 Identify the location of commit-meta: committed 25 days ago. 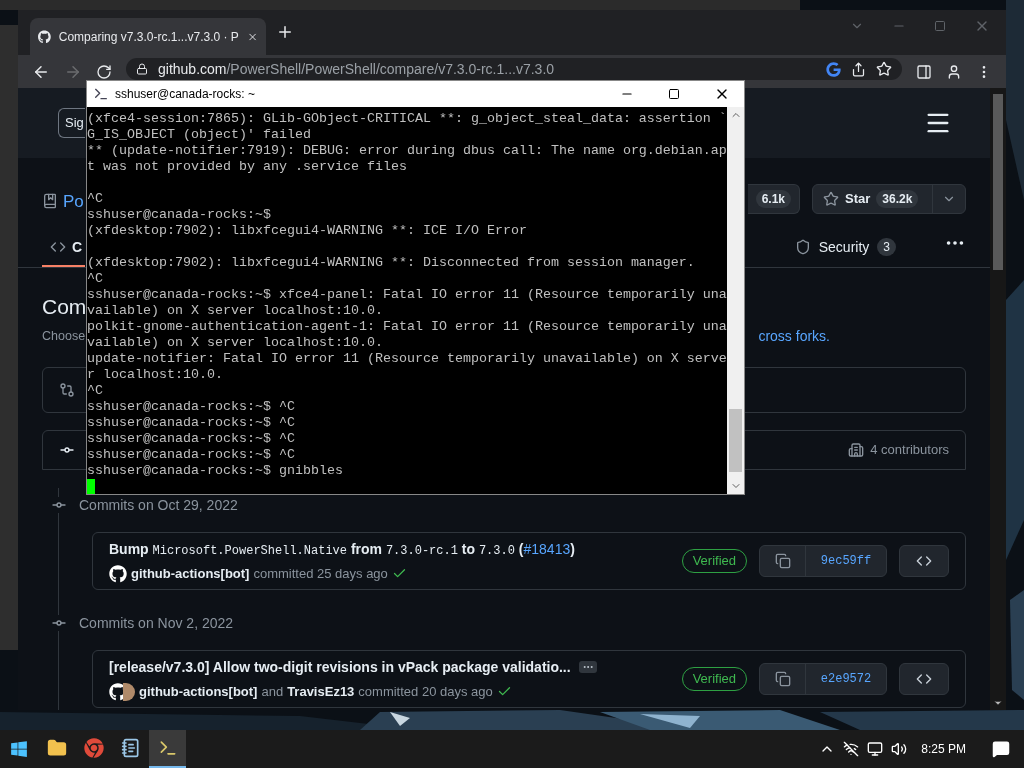
(320, 573).